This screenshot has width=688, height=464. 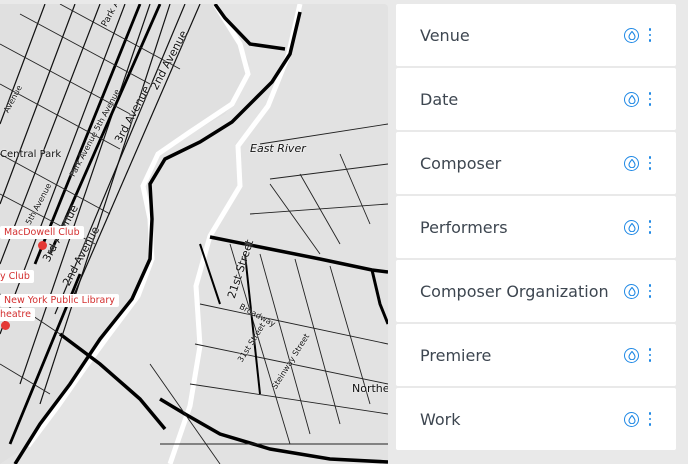 What do you see at coordinates (464, 227) in the screenshot?
I see `facet-label: Performers` at bounding box center [464, 227].